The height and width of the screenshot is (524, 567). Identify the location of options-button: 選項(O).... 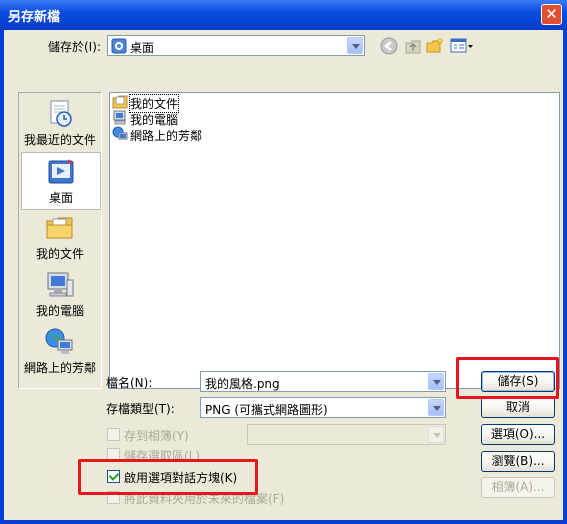
(518, 434).